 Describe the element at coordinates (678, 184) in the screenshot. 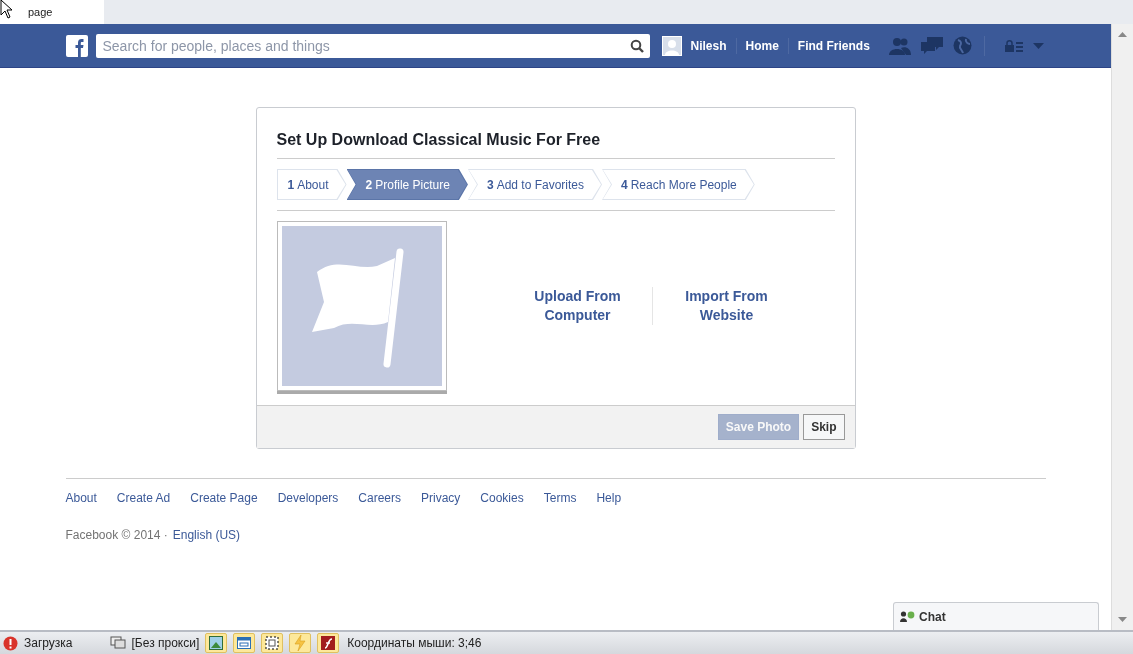

I see `step-tab: 4 Reach More People` at that location.